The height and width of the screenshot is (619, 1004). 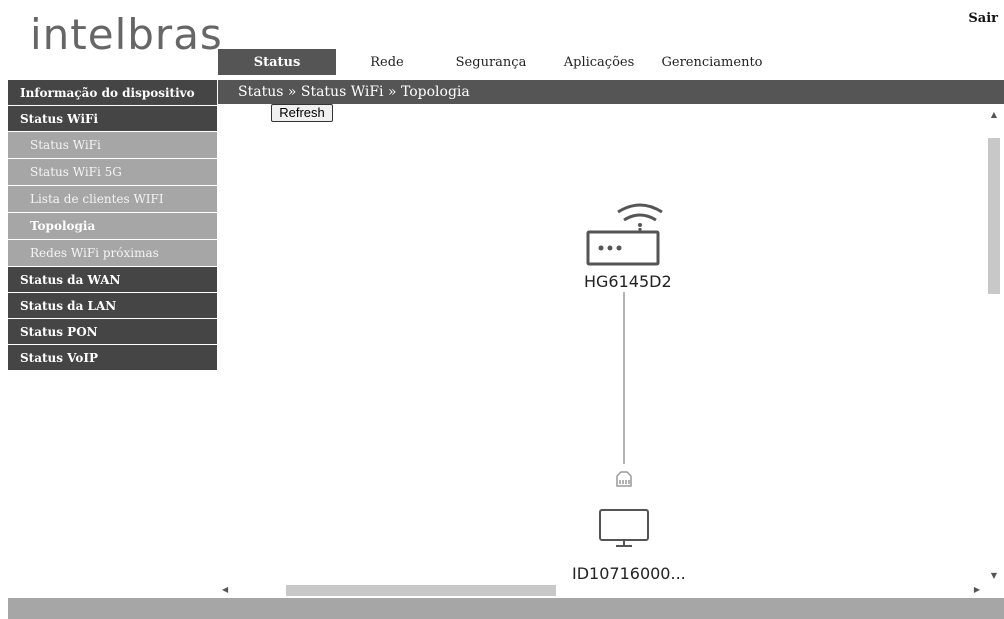 What do you see at coordinates (112, 172) in the screenshot?
I see `sidebar-subitem-status-wifi-5g: Status WiFi 5G` at bounding box center [112, 172].